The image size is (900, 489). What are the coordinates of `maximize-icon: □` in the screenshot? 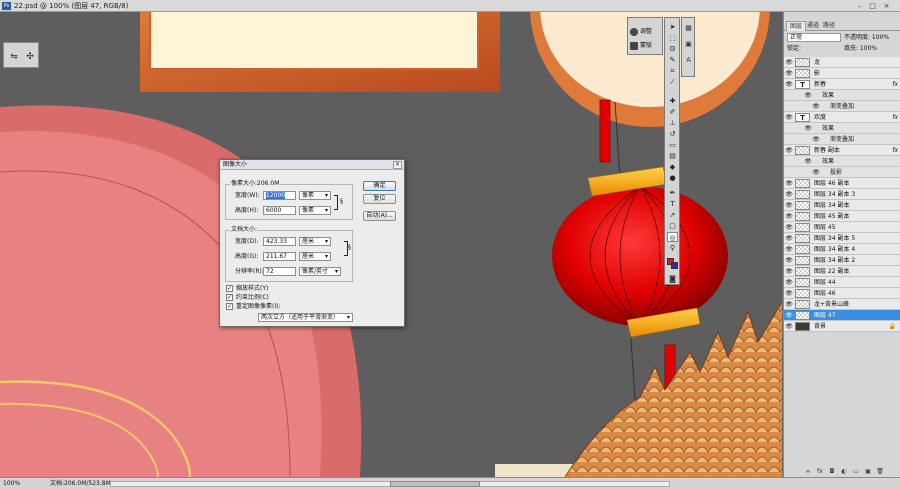 It's located at (872, 6).